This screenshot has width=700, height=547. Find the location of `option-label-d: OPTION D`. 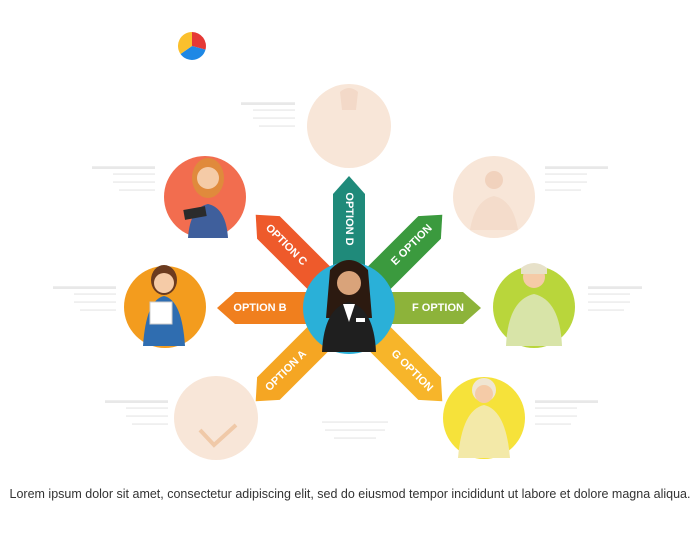

option-label-d: OPTION D is located at coordinates (349, 218).